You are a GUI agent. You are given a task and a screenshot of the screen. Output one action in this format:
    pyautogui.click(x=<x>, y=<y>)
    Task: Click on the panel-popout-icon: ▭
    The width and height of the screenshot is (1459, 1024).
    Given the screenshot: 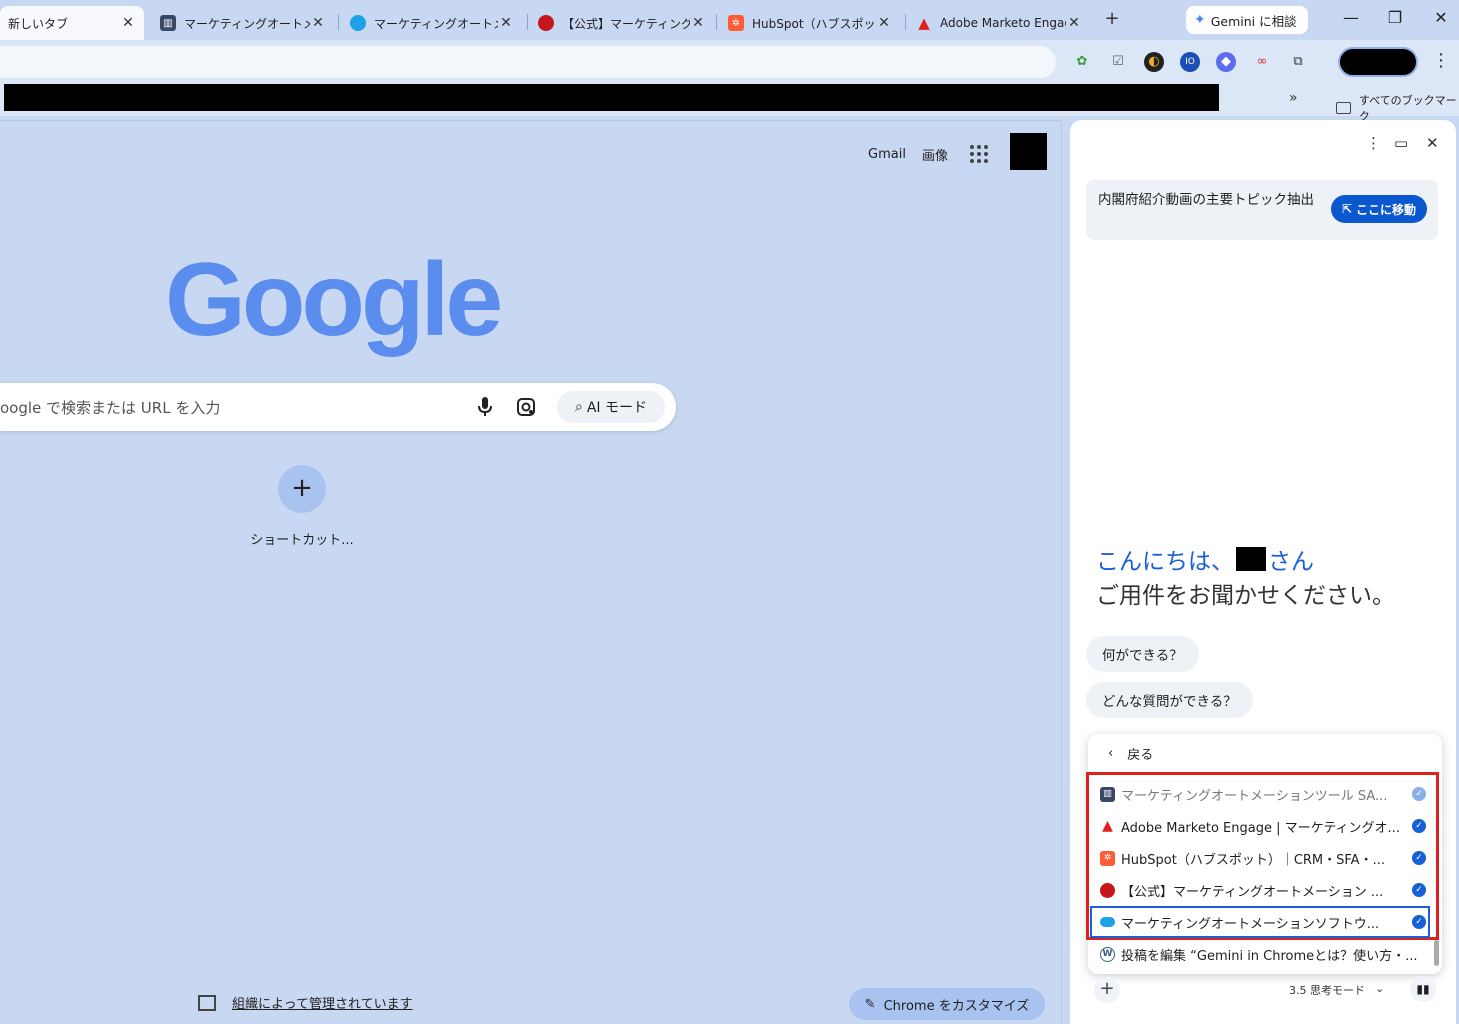 What is the action you would take?
    pyautogui.click(x=1401, y=143)
    